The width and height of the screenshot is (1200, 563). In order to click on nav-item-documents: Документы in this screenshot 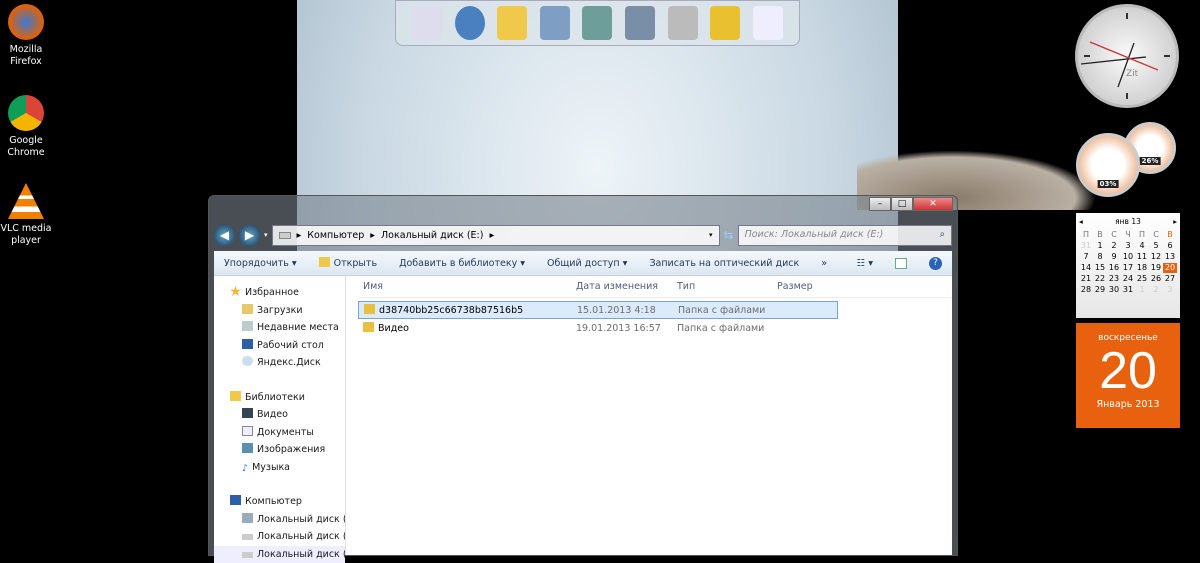, I will do `click(279, 433)`.